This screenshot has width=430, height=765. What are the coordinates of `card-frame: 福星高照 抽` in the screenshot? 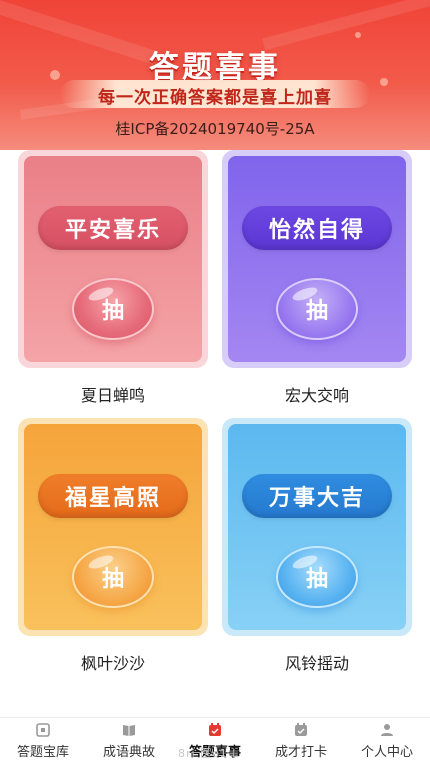 It's located at (113, 527).